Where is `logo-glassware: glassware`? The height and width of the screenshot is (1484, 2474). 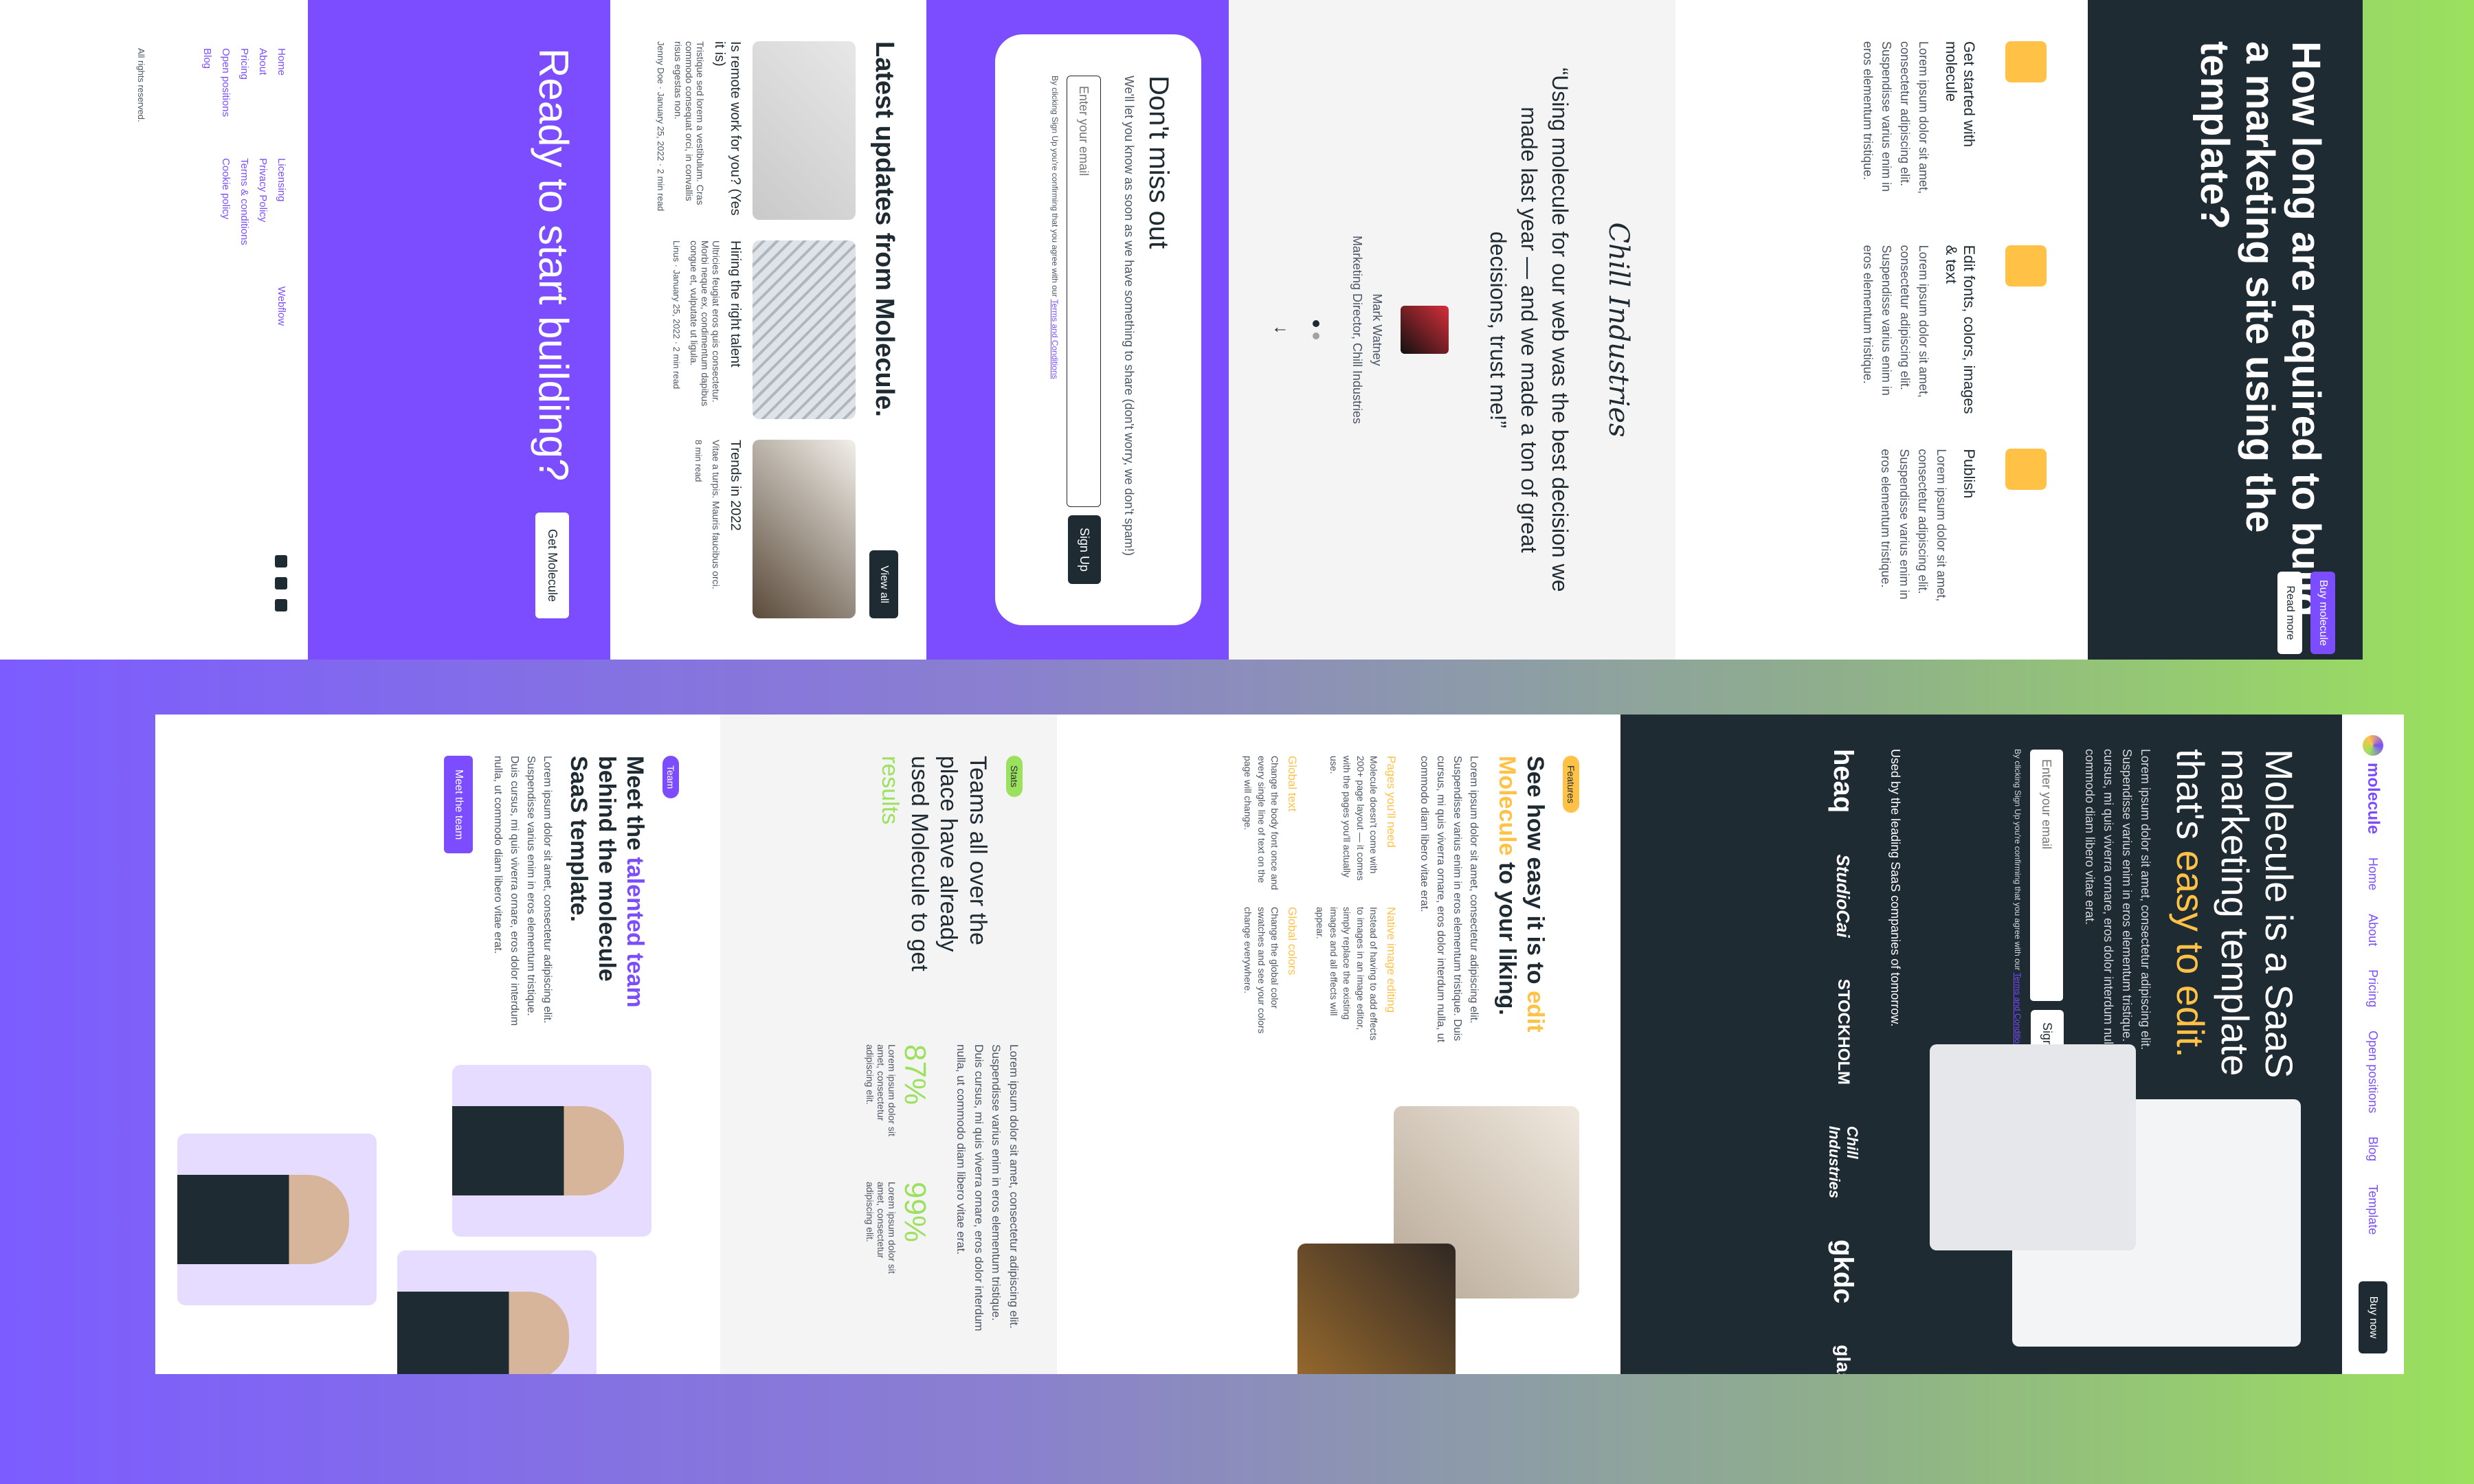 logo-glassware: glassware is located at coordinates (1843, 1359).